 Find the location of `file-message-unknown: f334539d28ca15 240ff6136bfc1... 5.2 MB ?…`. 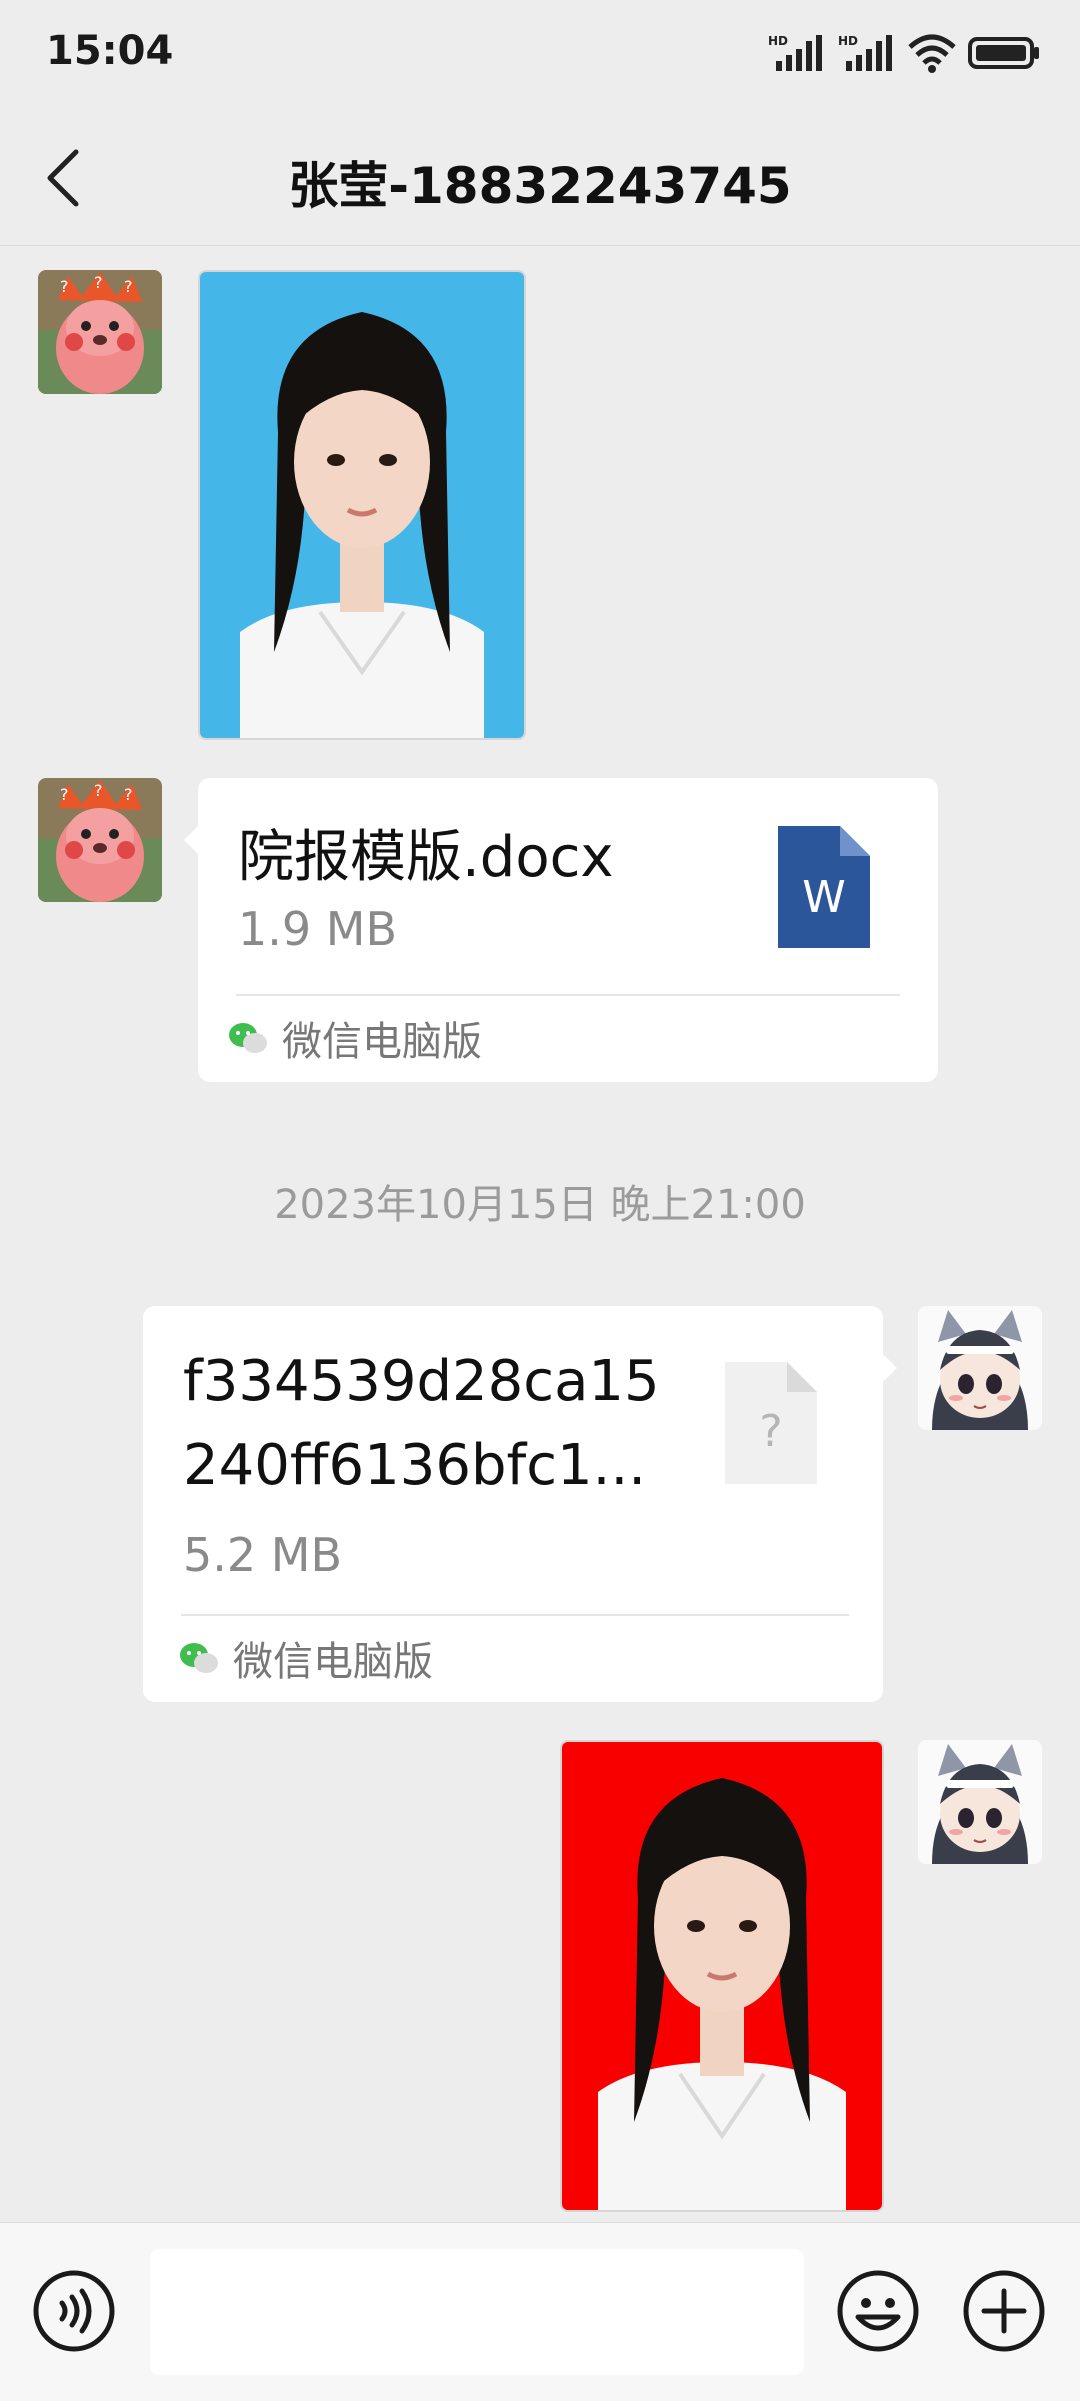

file-message-unknown: f334539d28ca15 240ff6136bfc1... 5.2 MB ?… is located at coordinates (520, 1504).